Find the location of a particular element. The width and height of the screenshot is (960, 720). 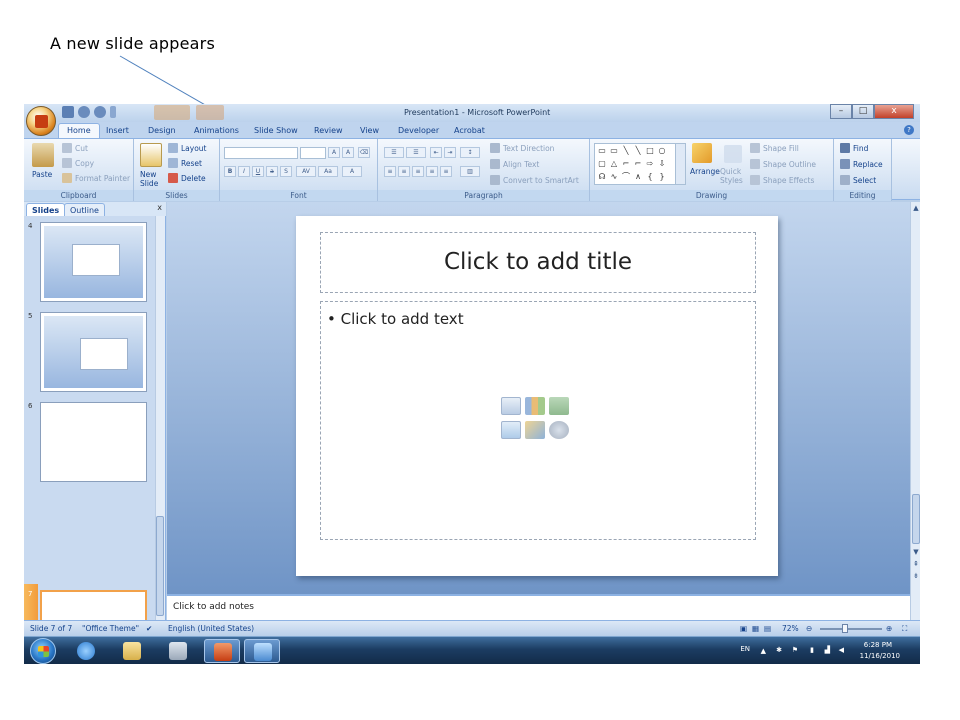

font-color-icon: A is located at coordinates (352, 171).